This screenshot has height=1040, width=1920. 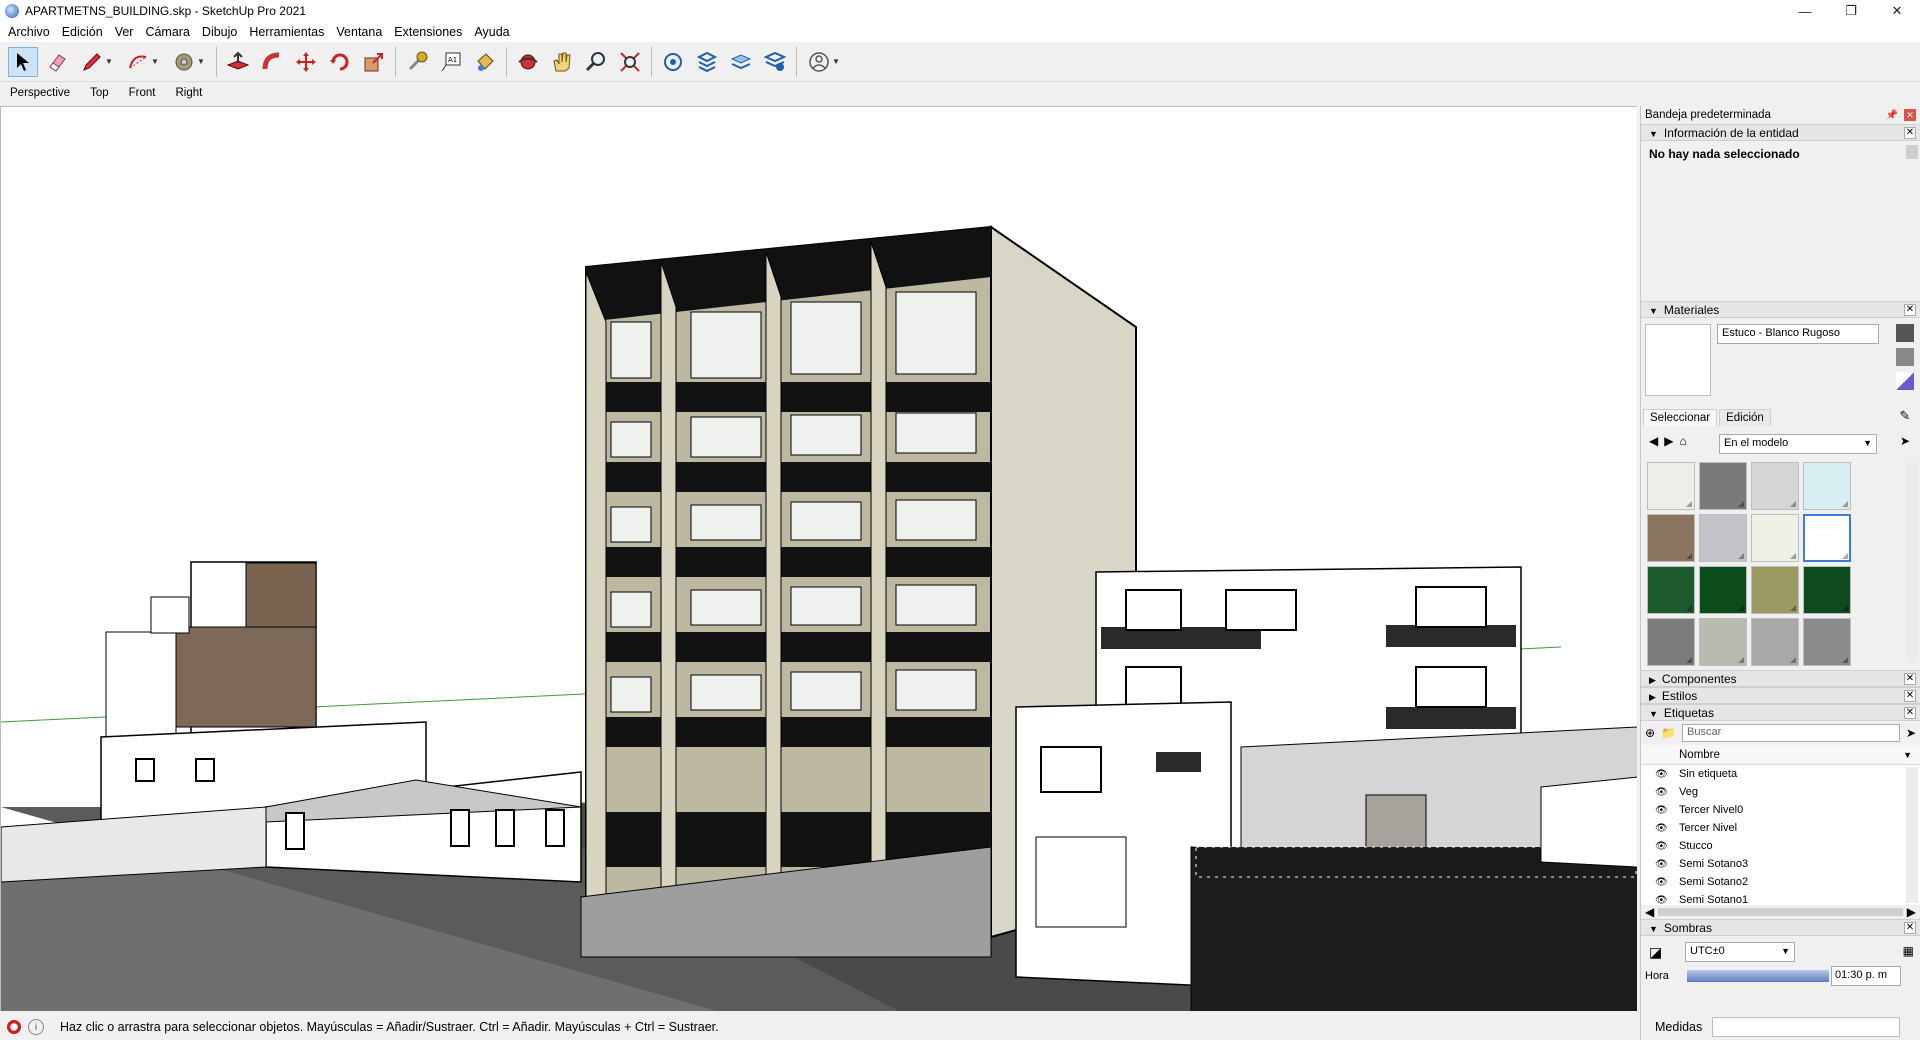 What do you see at coordinates (1780, 792) in the screenshot?
I see `tag-row: 👁 Veg` at bounding box center [1780, 792].